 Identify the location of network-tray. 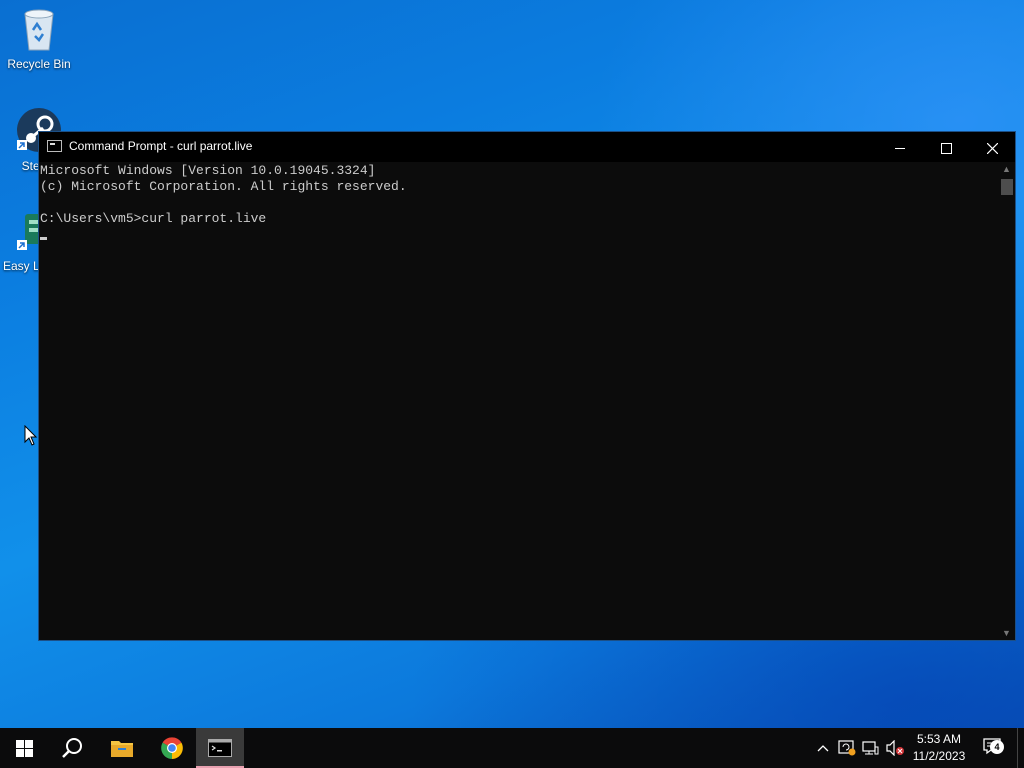
(871, 748).